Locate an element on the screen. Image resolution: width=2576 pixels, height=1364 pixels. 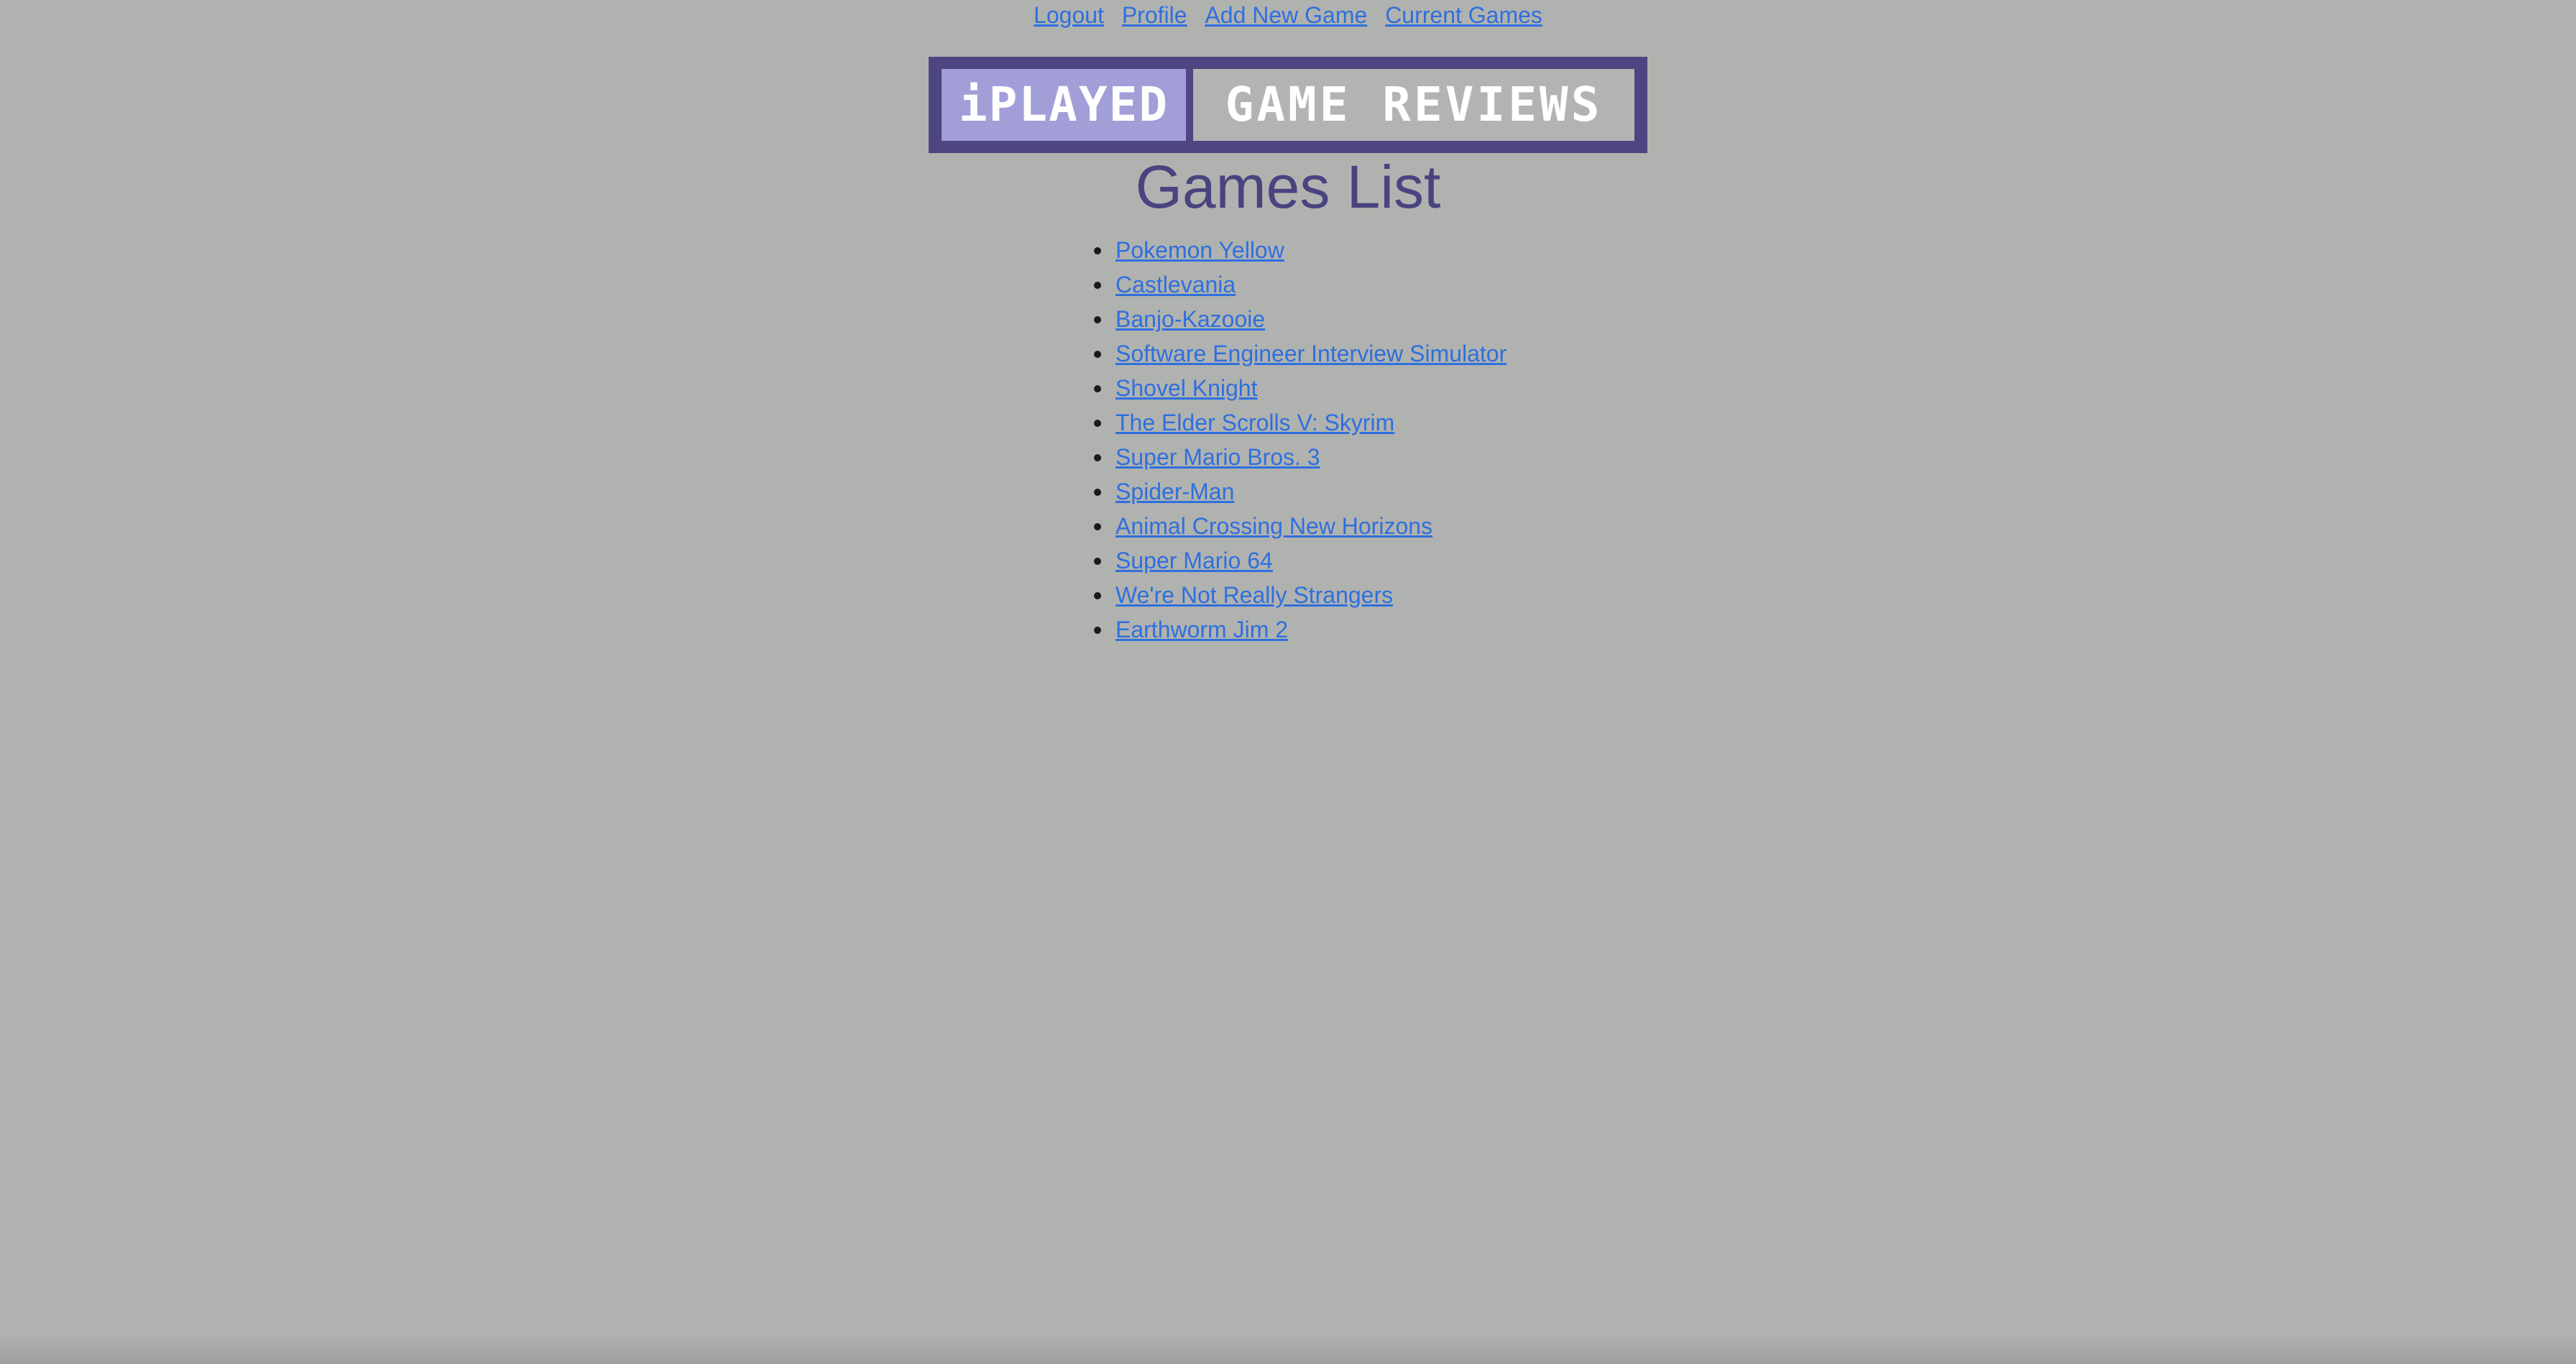
game-link: Animal Crossing New Horizons is located at coordinates (1274, 526).